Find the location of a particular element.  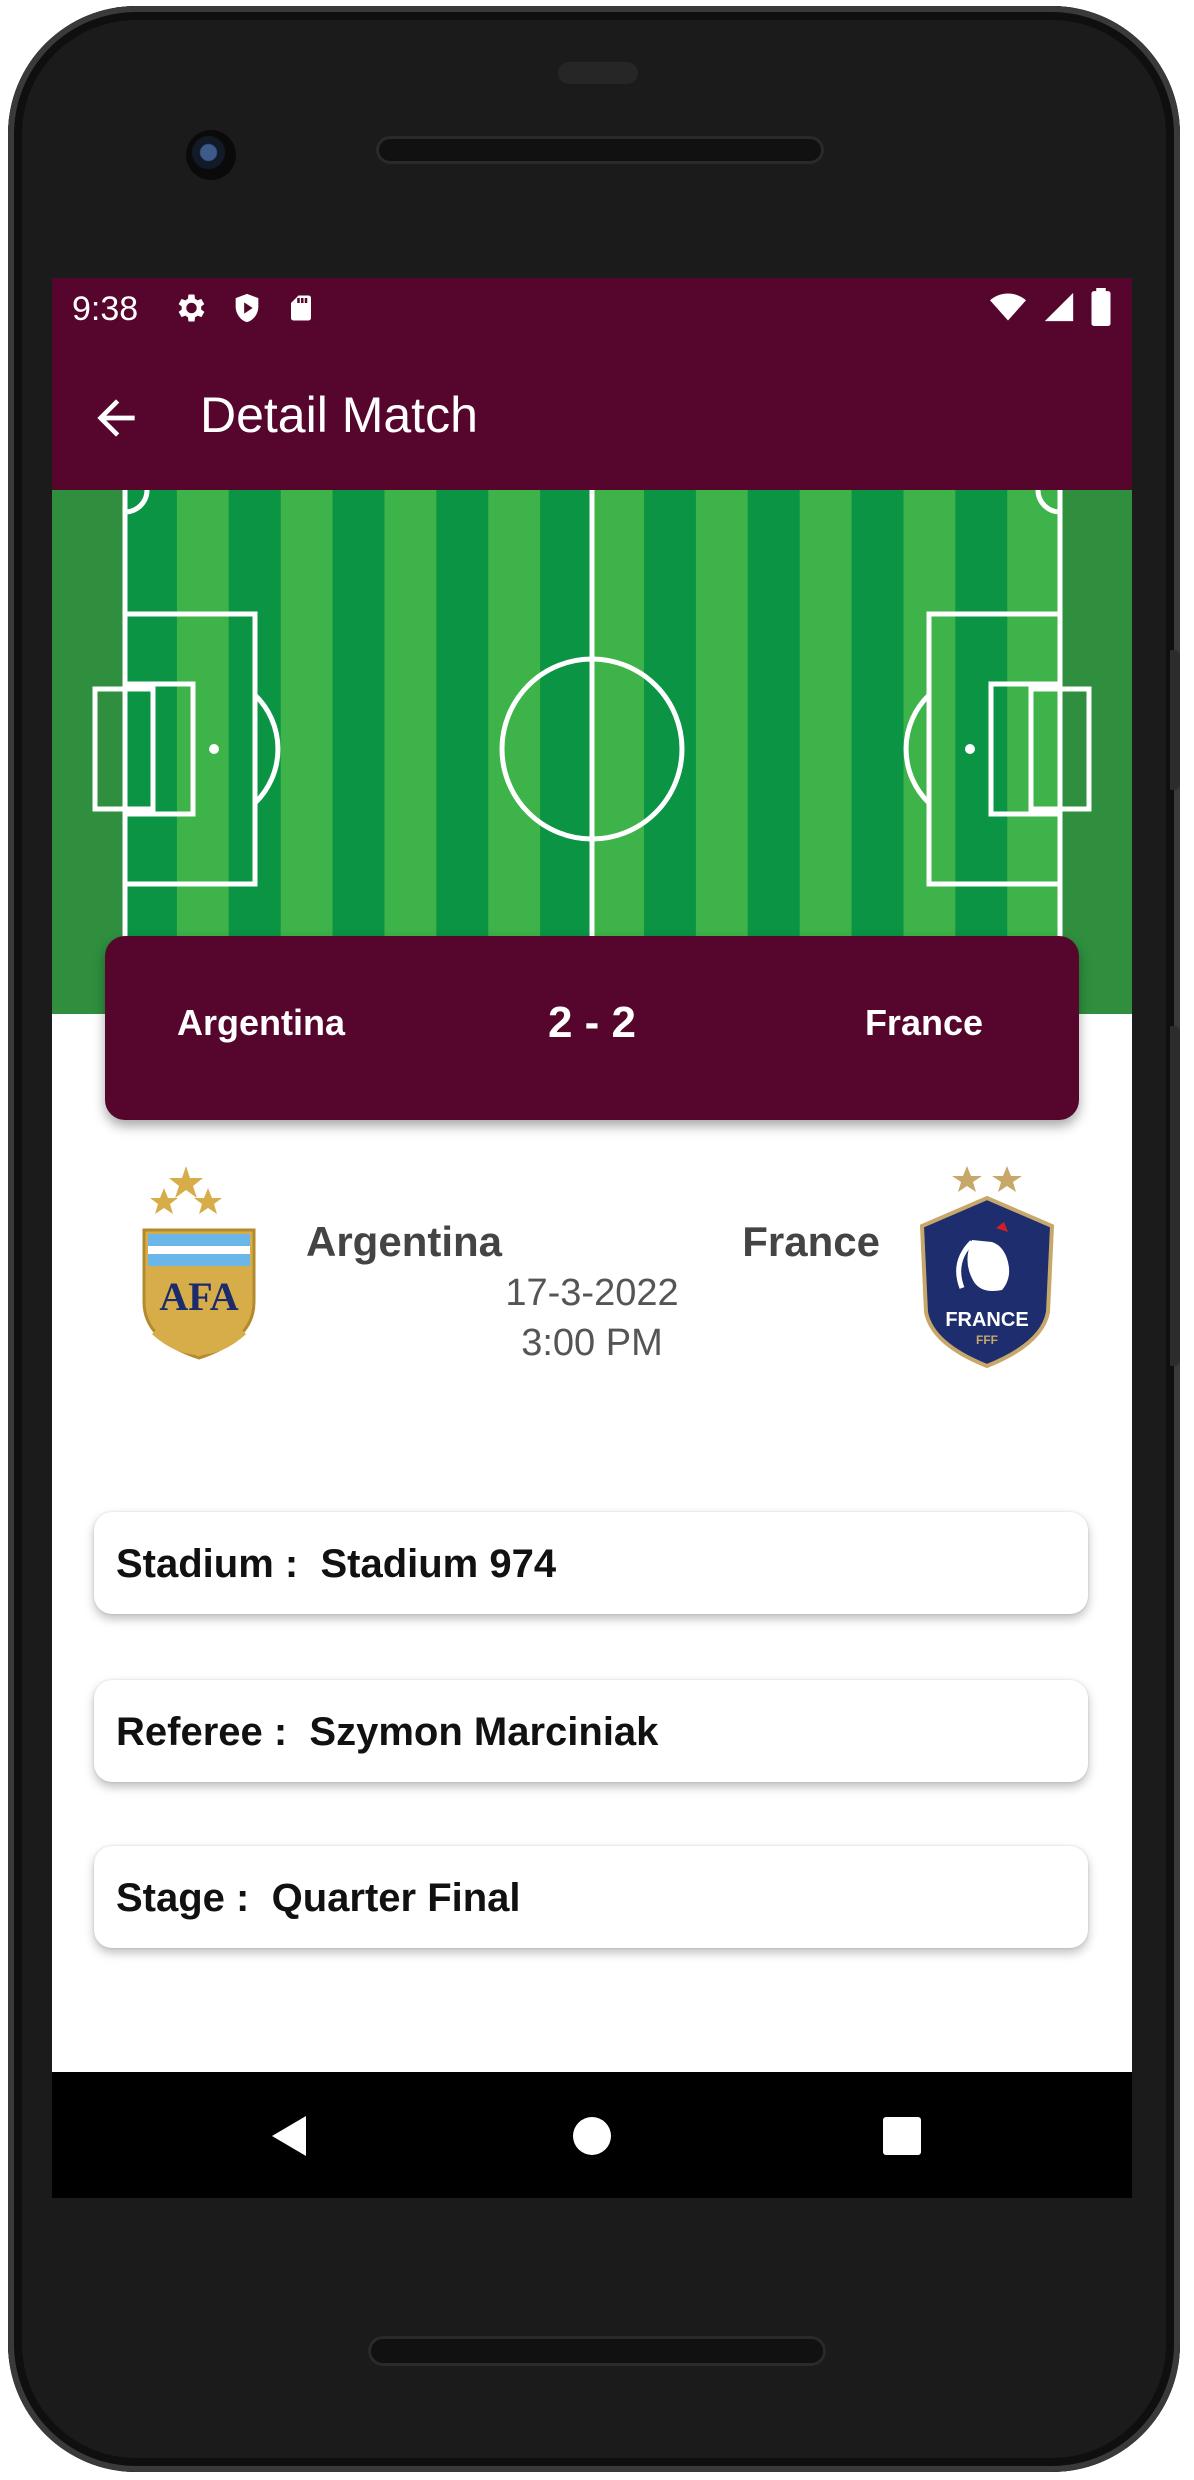

page-title: Detail Match is located at coordinates (339, 415).